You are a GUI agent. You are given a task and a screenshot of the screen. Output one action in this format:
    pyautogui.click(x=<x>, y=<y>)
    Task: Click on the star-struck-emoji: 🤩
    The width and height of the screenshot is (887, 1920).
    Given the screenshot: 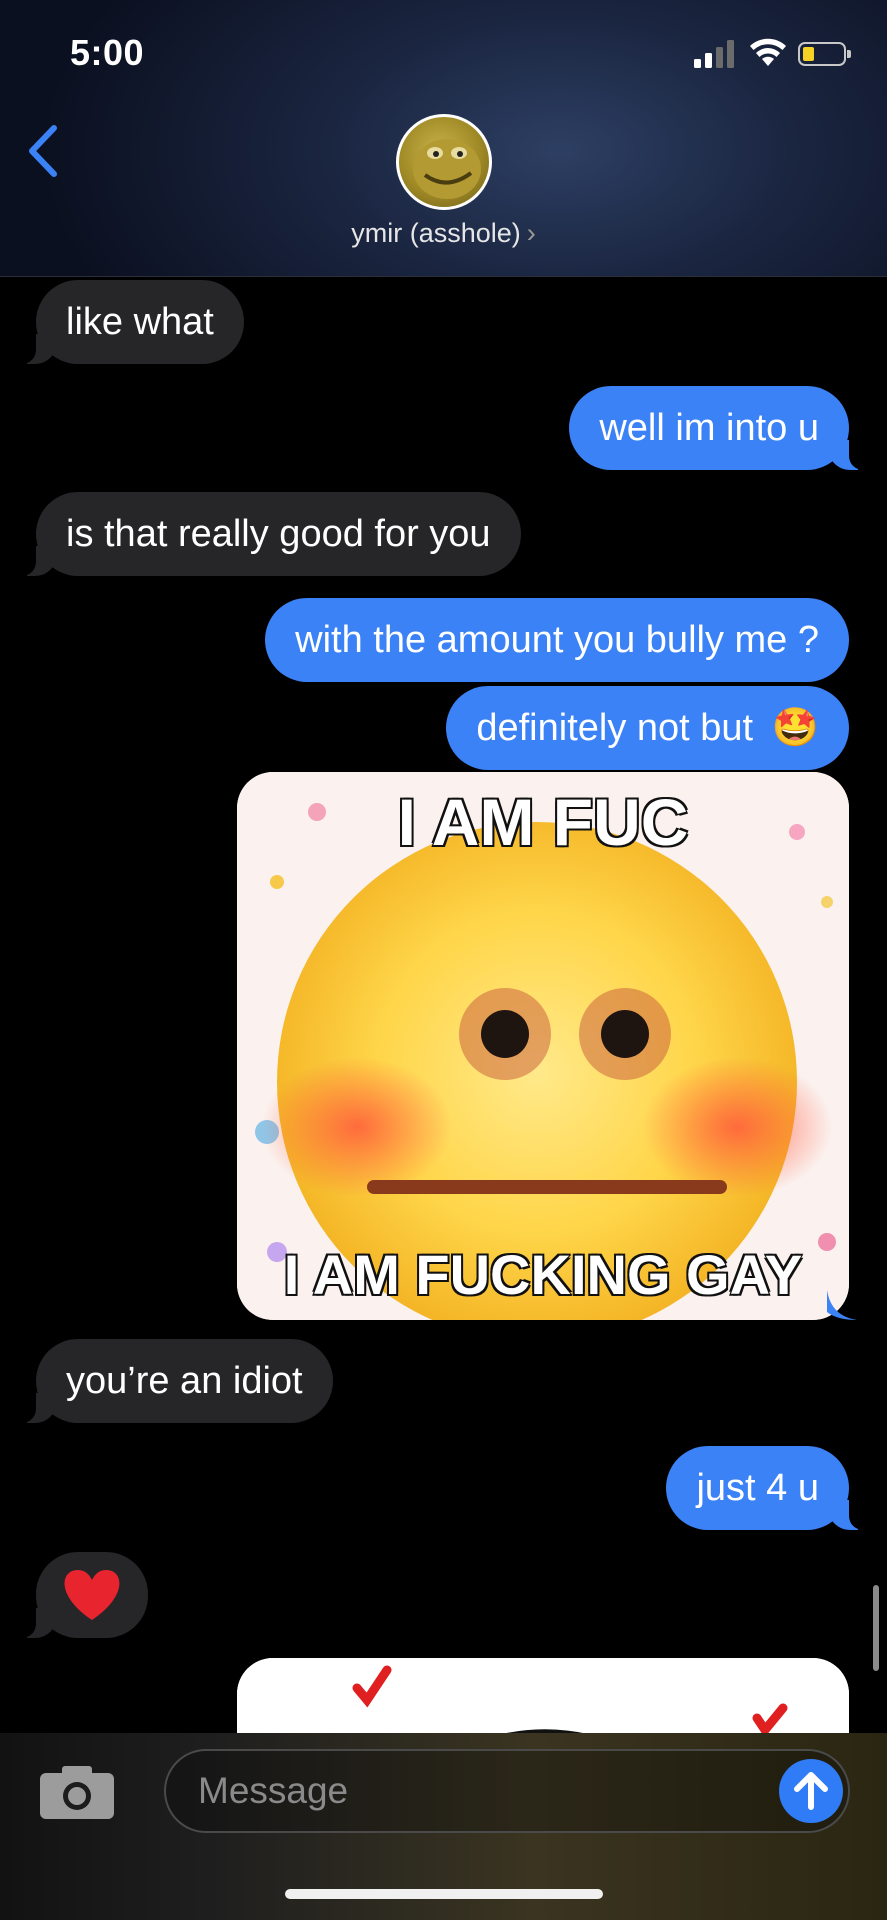 What is the action you would take?
    pyautogui.click(x=795, y=728)
    